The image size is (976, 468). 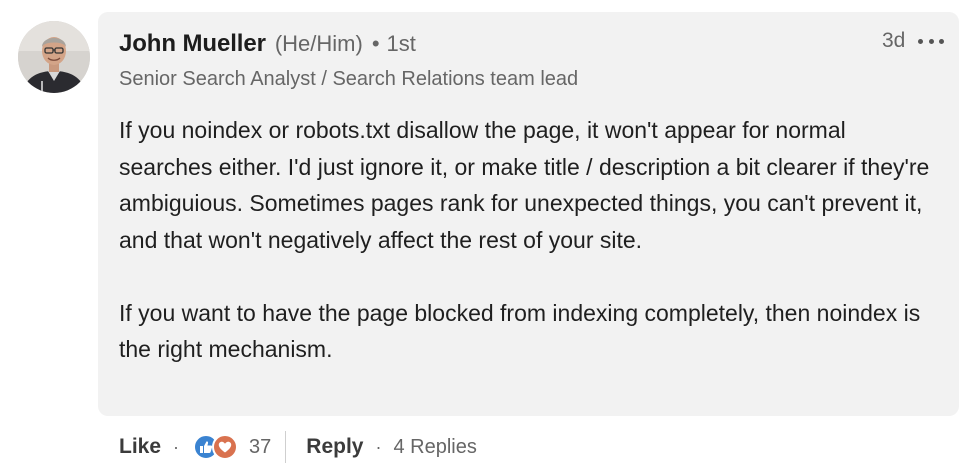 I want to click on heart-icon, so click(x=225, y=447).